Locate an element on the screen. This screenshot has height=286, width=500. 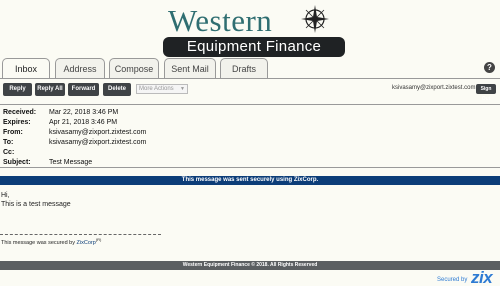
to-label: To: is located at coordinates (8, 142).